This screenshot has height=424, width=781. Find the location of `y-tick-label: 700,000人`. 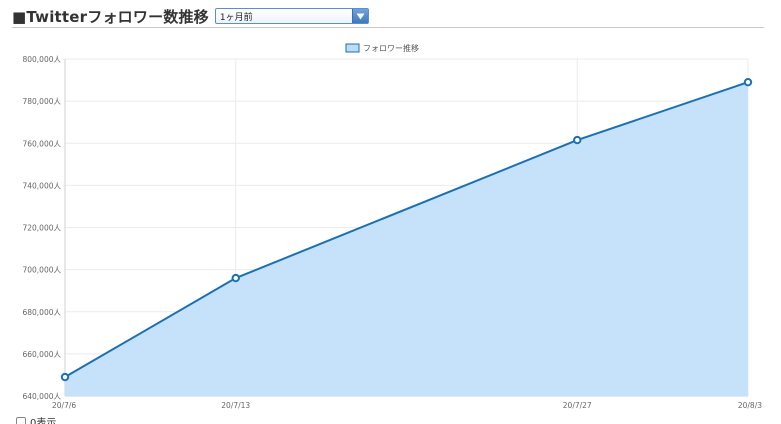

y-tick-label: 700,000人 is located at coordinates (41, 270).